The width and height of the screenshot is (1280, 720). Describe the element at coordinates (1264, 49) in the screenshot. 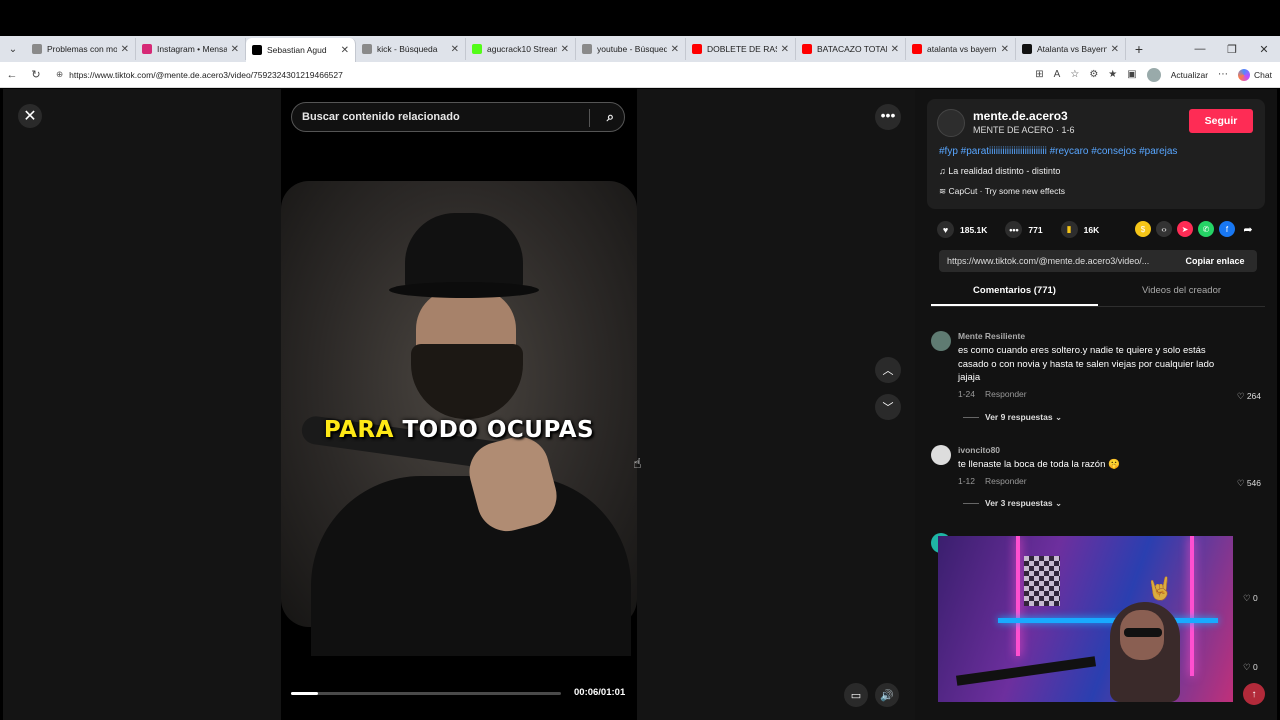

I see `close-window-icon: ✕` at that location.